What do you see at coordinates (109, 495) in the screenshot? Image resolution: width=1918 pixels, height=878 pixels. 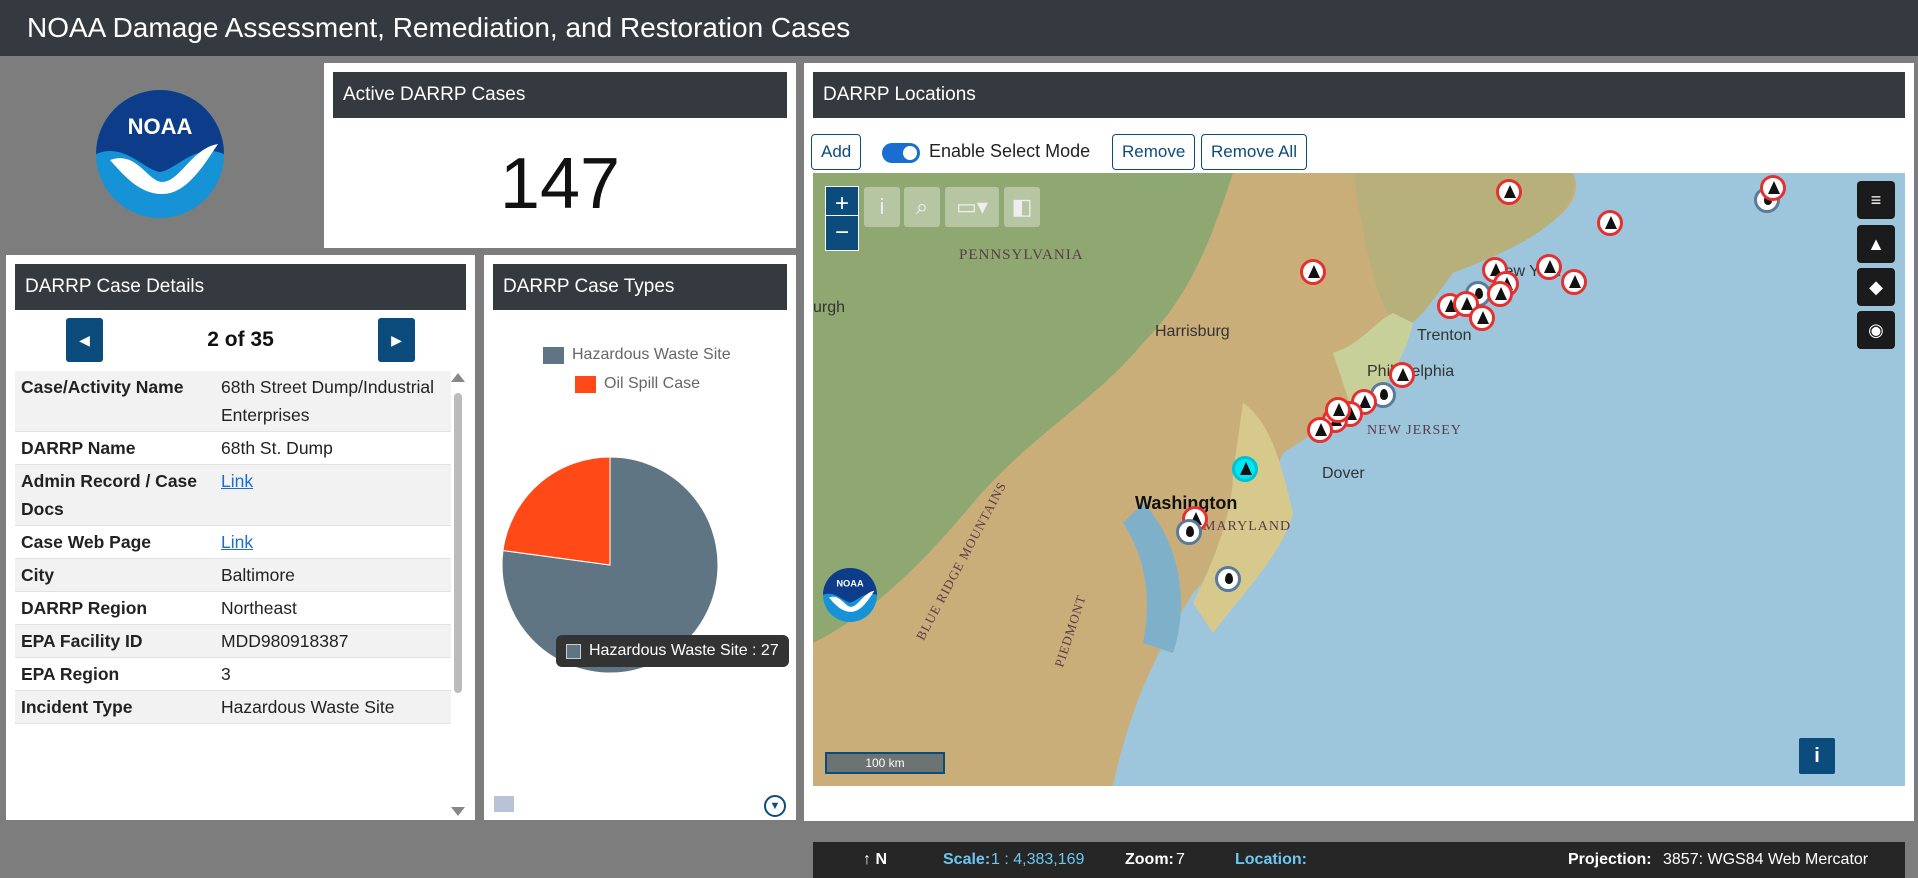 I see `detail-key: Admin Record / Case Docs` at bounding box center [109, 495].